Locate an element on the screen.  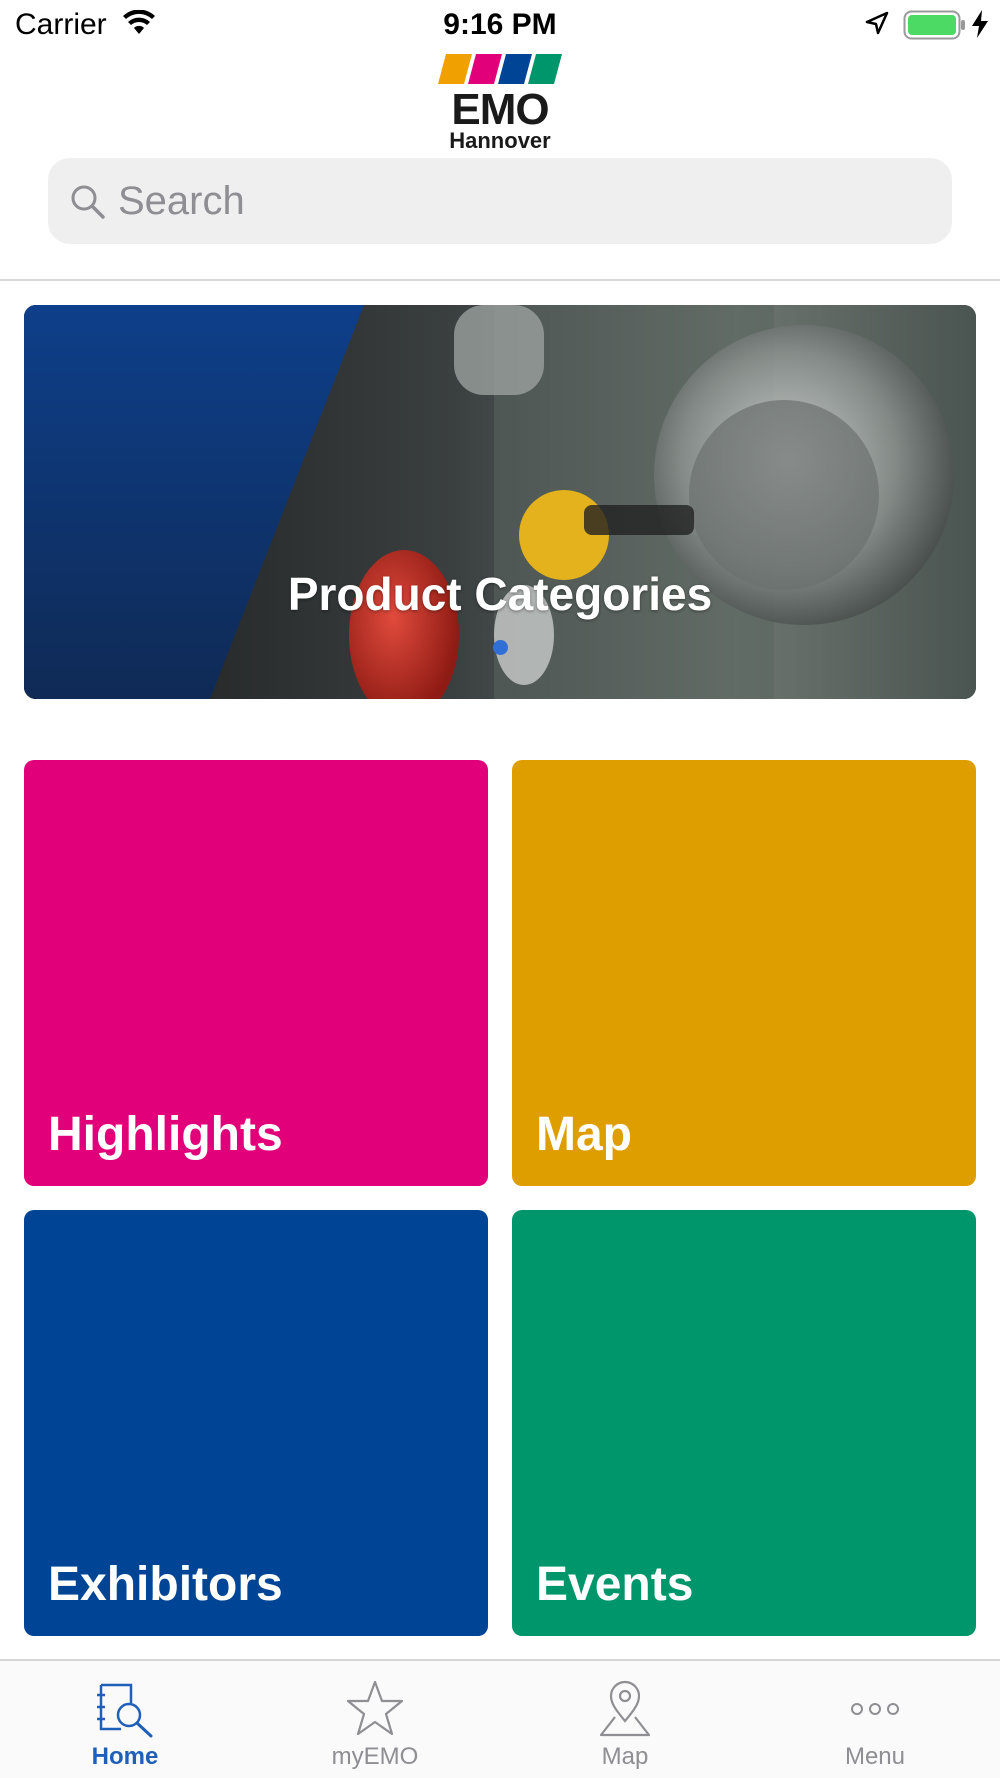
tile-label: Events is located at coordinates (615, 1584).